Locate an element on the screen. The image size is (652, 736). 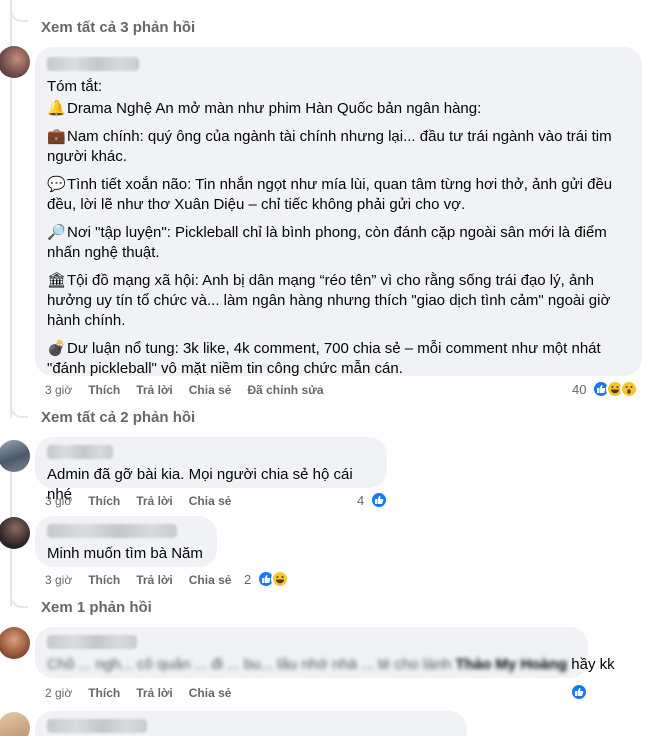
haha-reaction-icon is located at coordinates (280, 579).